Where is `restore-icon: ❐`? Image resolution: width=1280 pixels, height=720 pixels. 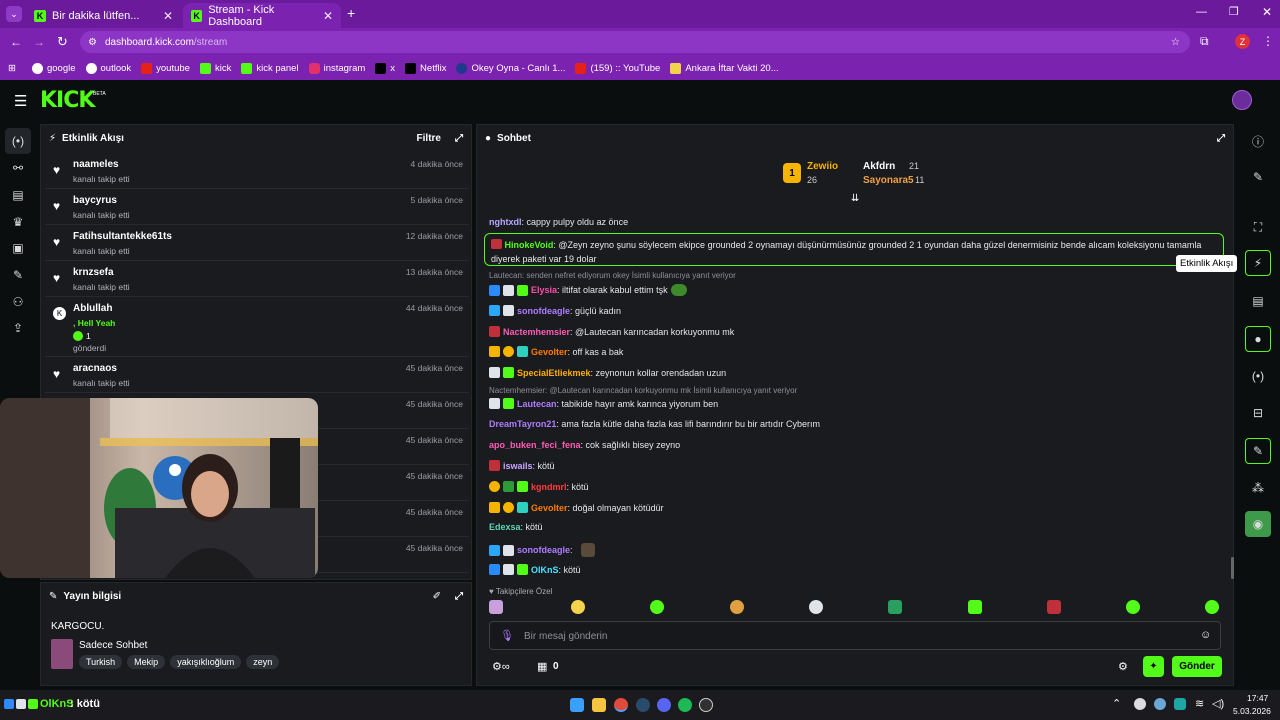 restore-icon: ❐ is located at coordinates (1234, 11).